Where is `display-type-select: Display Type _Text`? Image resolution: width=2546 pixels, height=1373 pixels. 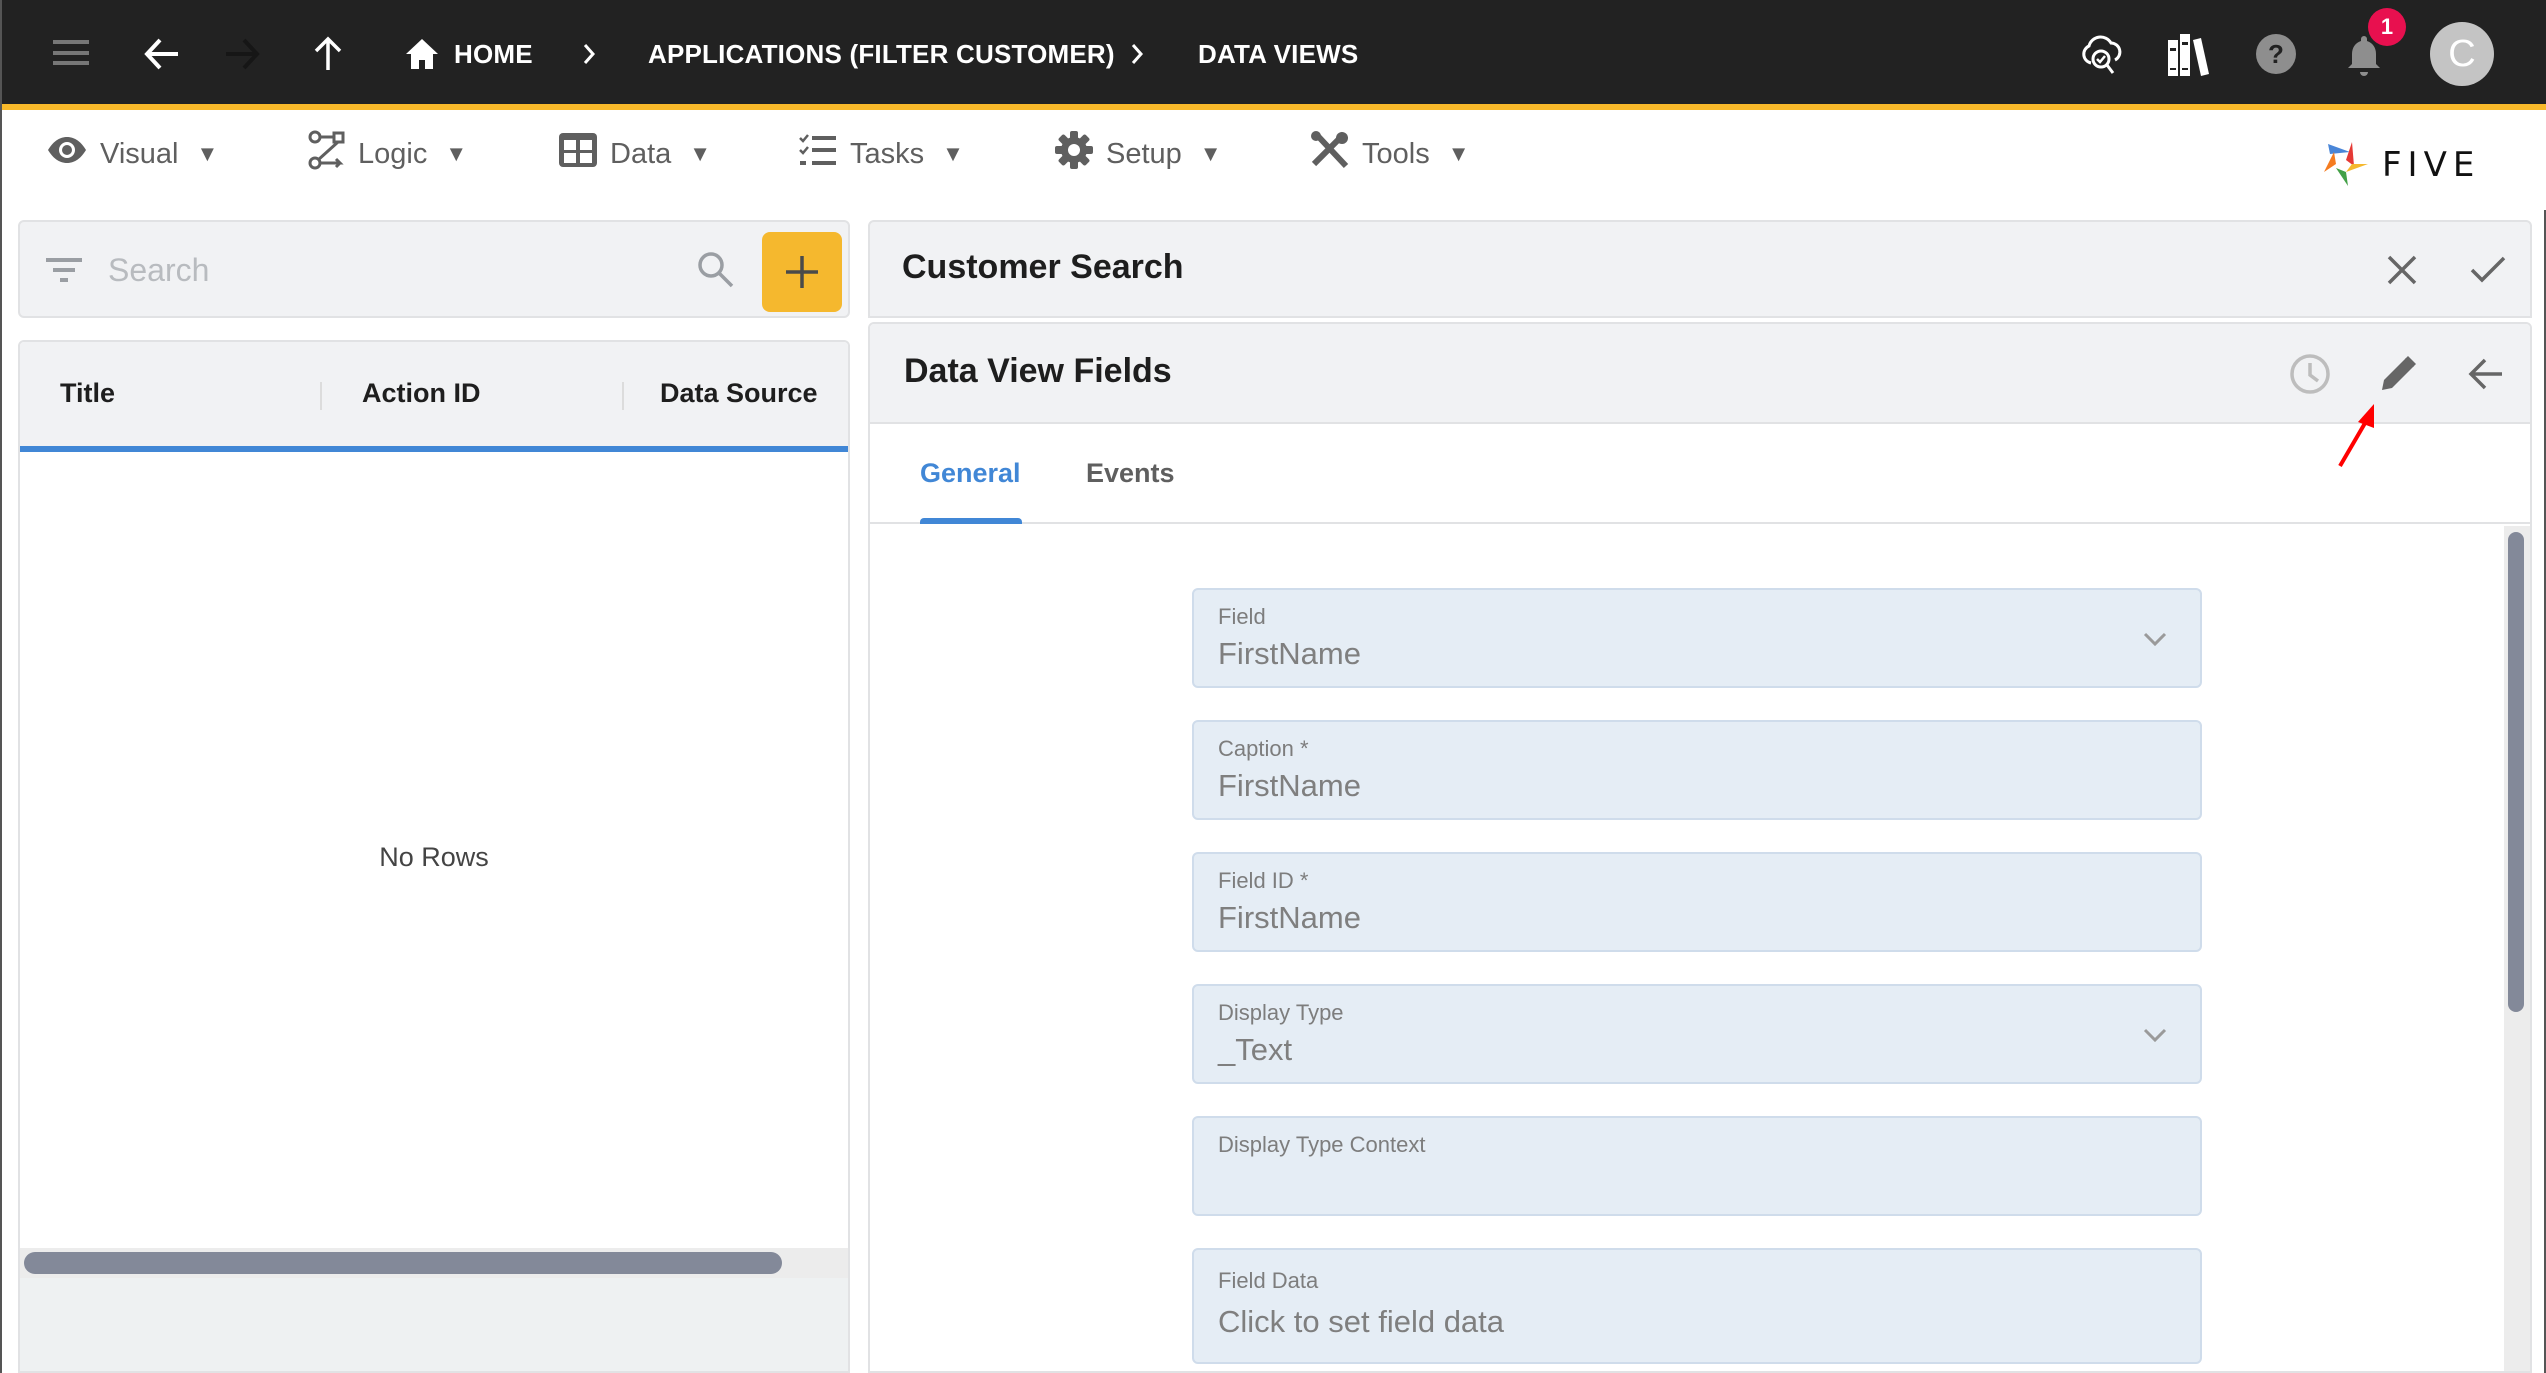 display-type-select: Display Type _Text is located at coordinates (1697, 1034).